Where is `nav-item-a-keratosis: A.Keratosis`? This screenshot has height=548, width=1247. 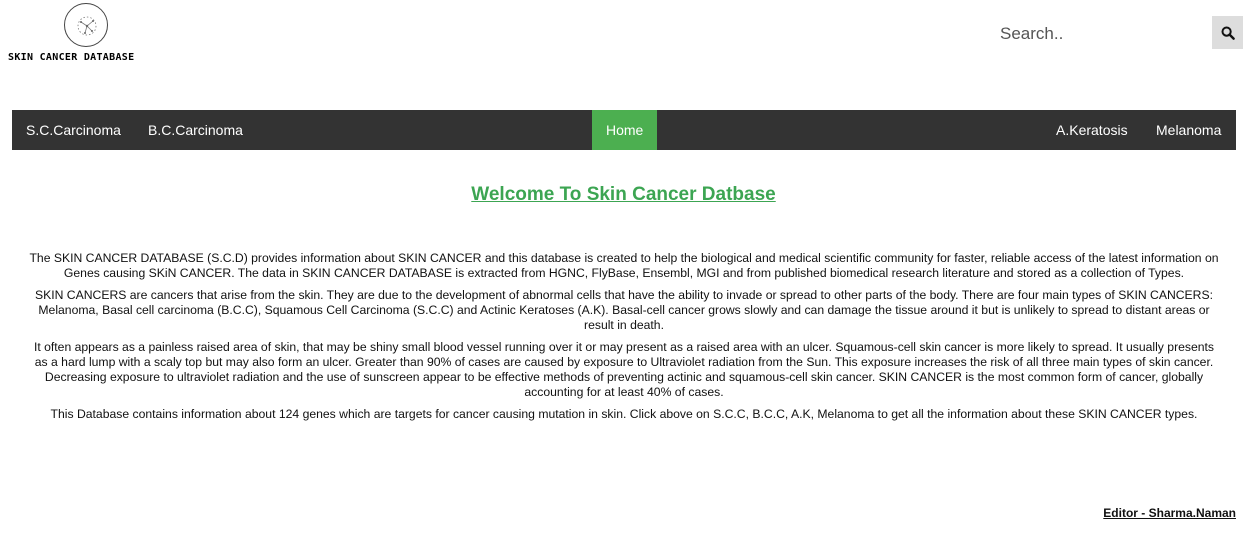
nav-item-a-keratosis: A.Keratosis is located at coordinates (1092, 130).